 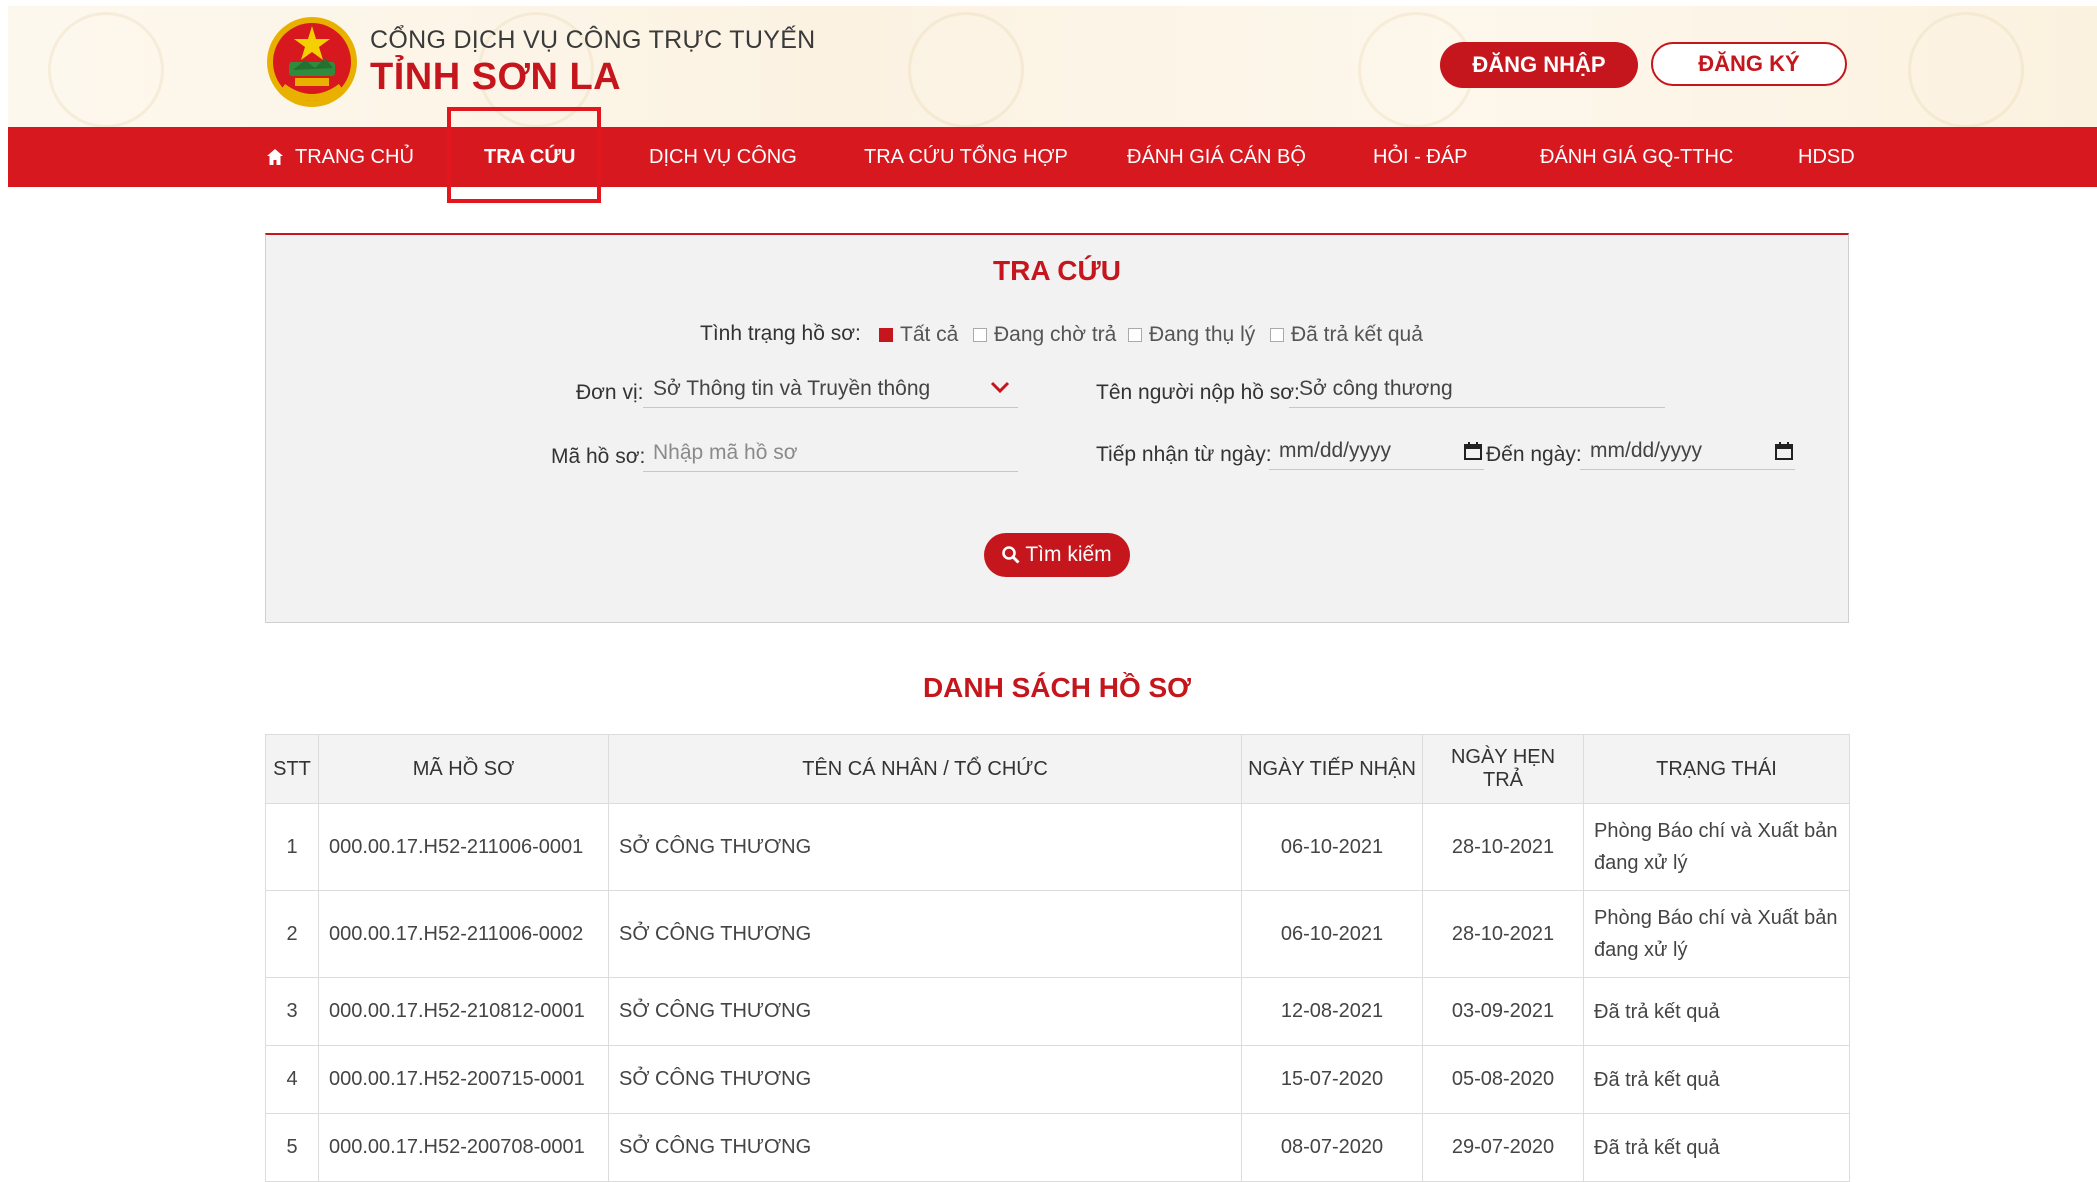 What do you see at coordinates (830, 453) in the screenshot?
I see `code-input: Nhập mã hồ sơ` at bounding box center [830, 453].